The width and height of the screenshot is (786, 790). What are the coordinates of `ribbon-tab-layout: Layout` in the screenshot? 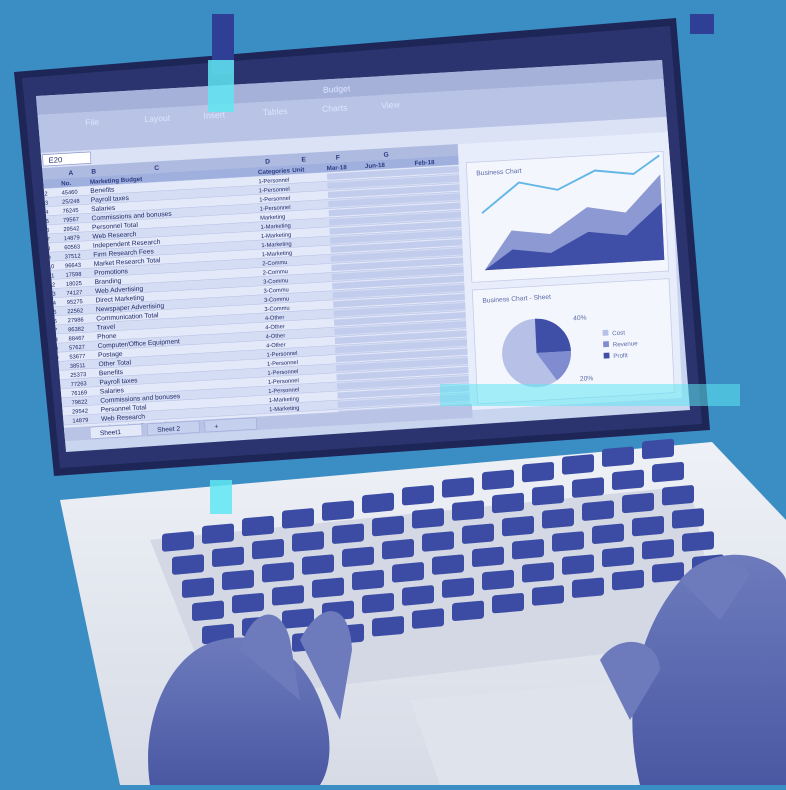 It's located at (157, 118).